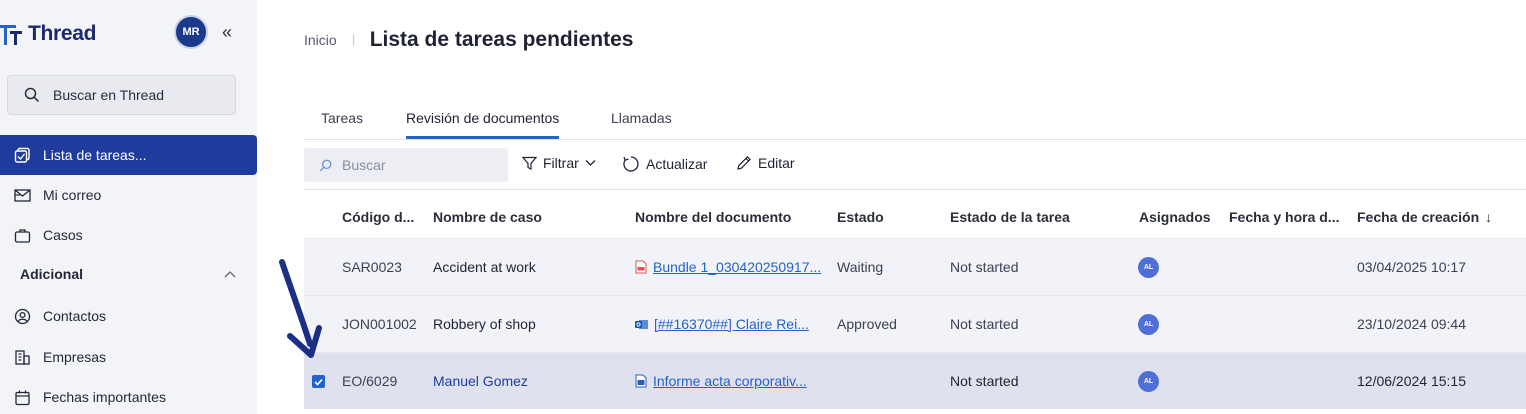 Image resolution: width=1526 pixels, height=414 pixels. What do you see at coordinates (776, 163) in the screenshot?
I see `edit-label: Editar` at bounding box center [776, 163].